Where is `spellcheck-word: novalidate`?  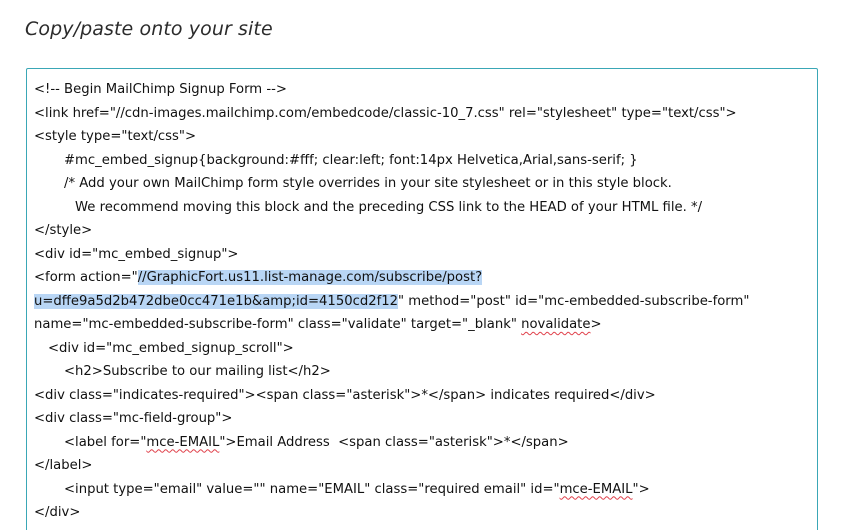 spellcheck-word: novalidate is located at coordinates (556, 324).